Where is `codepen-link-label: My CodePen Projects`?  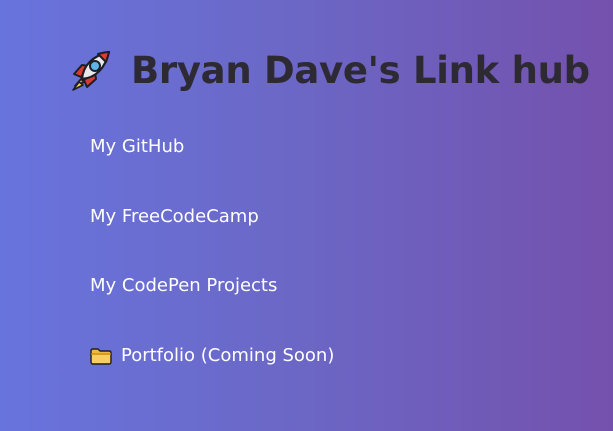
codepen-link-label: My CodePen Projects is located at coordinates (184, 285).